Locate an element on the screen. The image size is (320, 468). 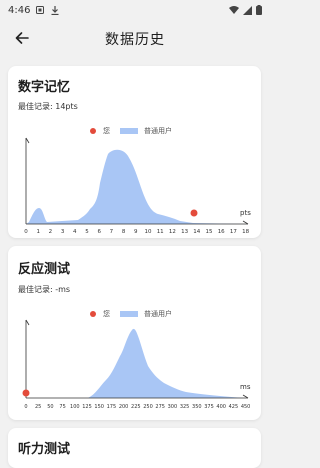
x-tick-label: 125 is located at coordinates (87, 407).